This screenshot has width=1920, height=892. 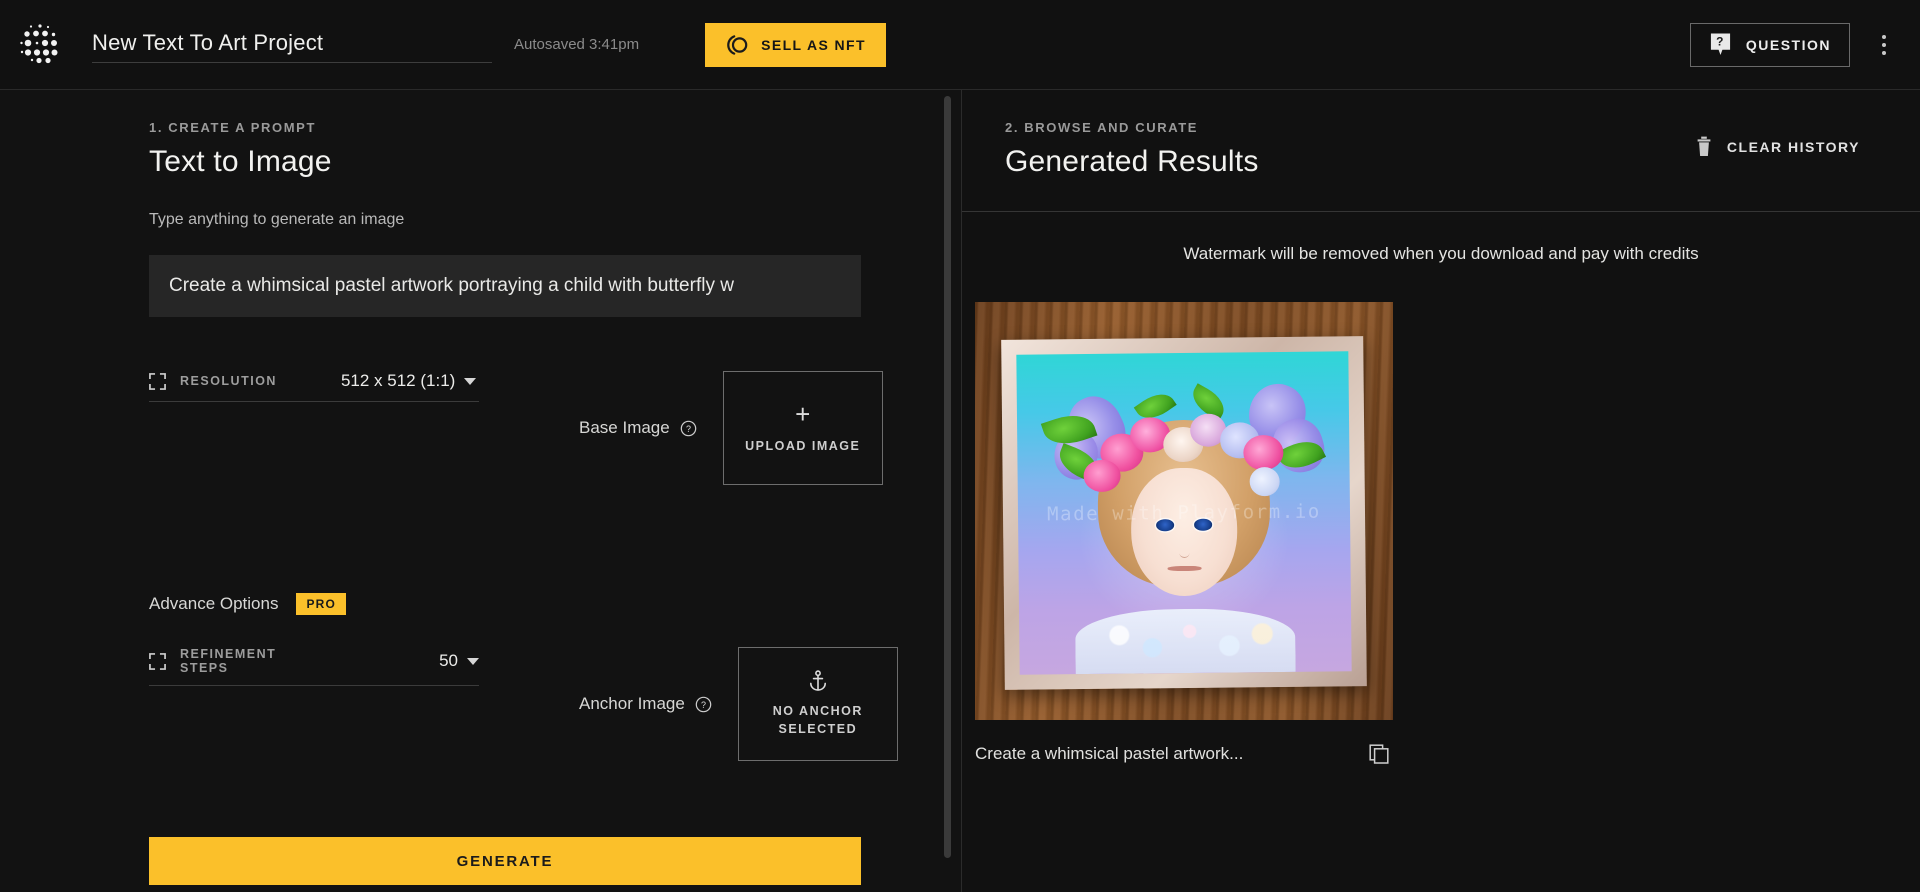 I want to click on header-actions: ? QUESTION, so click(x=1804, y=44).